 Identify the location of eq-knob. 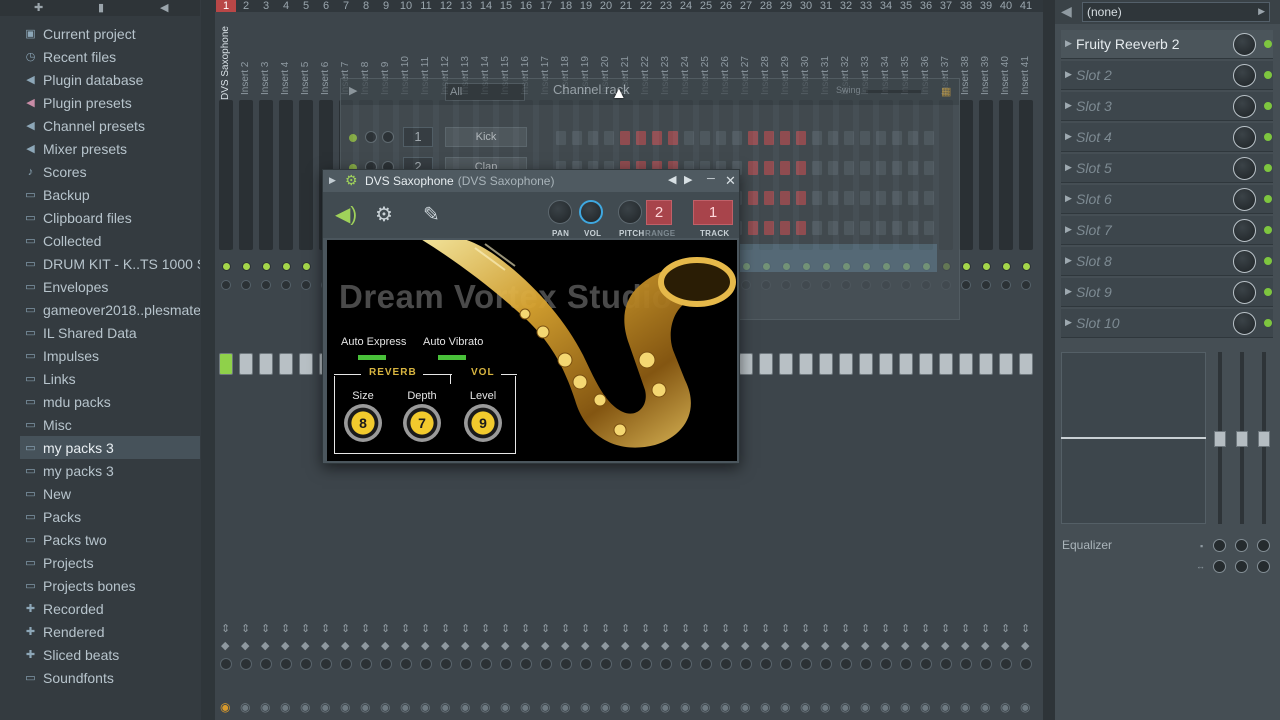
(1263, 545).